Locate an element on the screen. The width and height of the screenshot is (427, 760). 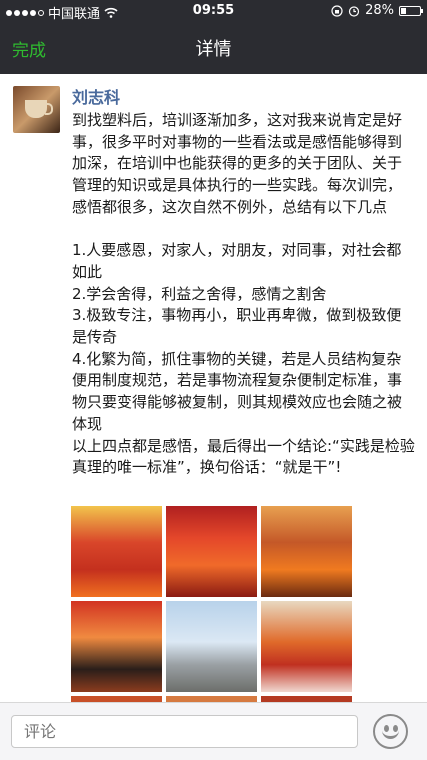
comment-bar is located at coordinates (213, 731).